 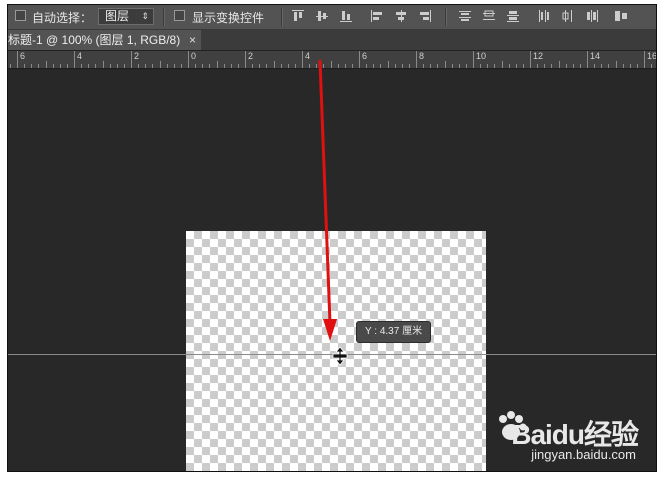 What do you see at coordinates (422, 56) in the screenshot?
I see `ruler-label: 8` at bounding box center [422, 56].